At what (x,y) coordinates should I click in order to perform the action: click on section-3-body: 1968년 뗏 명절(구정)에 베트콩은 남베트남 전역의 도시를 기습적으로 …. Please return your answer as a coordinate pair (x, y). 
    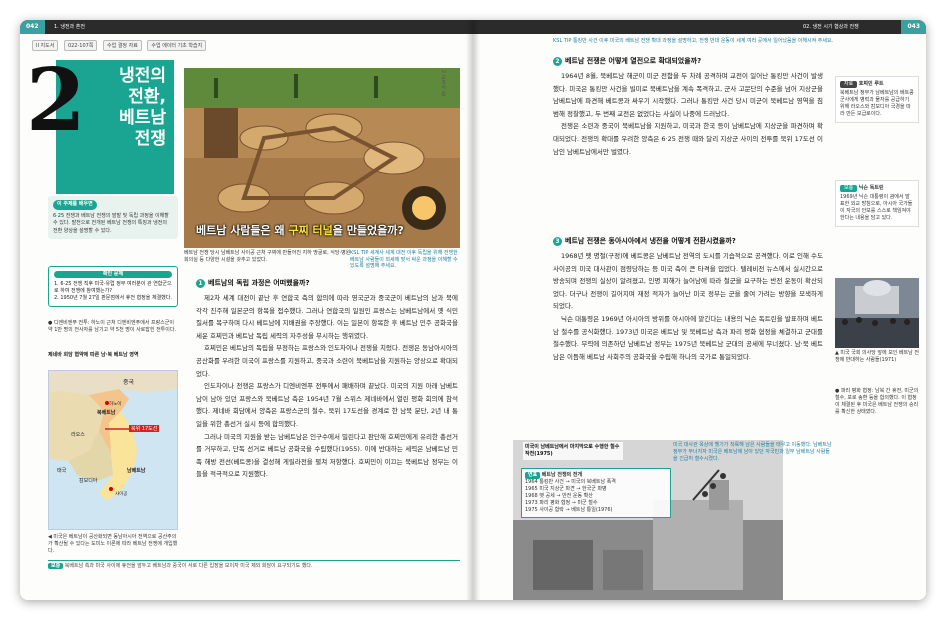
    Looking at the image, I should click on (688, 306).